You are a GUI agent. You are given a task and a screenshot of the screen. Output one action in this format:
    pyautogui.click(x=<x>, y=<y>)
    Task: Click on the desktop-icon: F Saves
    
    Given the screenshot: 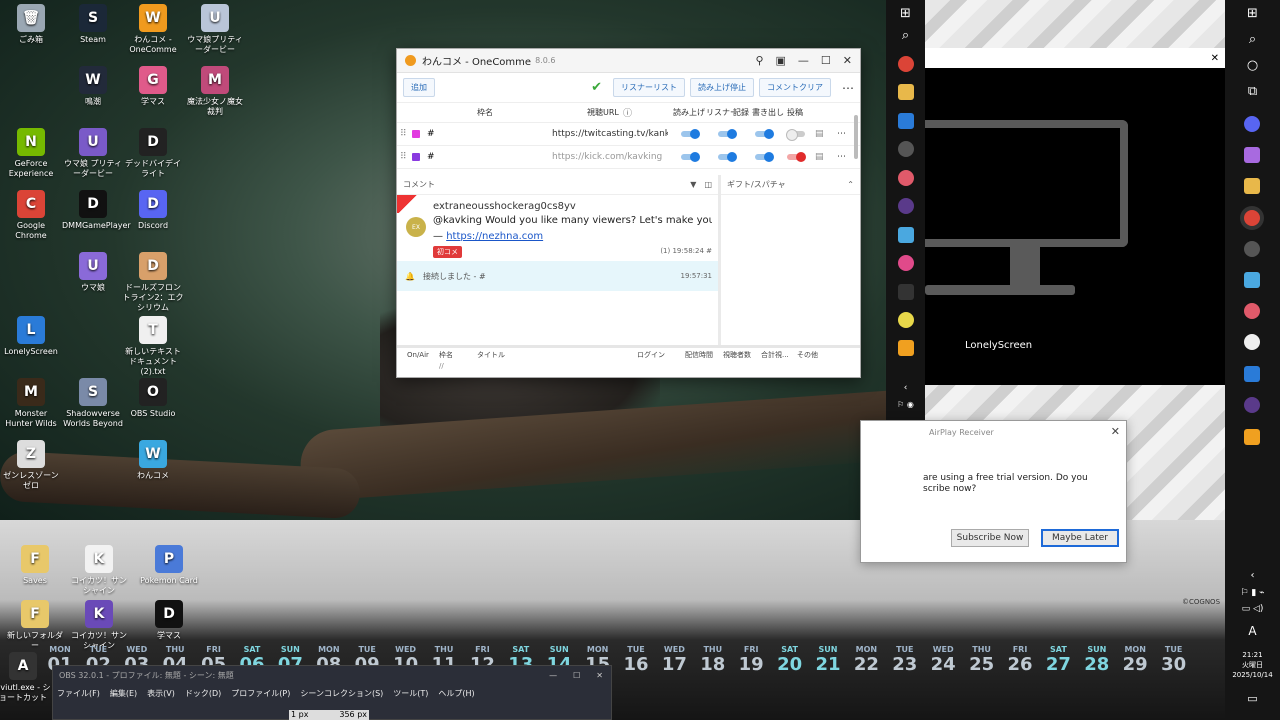 What is the action you would take?
    pyautogui.click(x=35, y=565)
    